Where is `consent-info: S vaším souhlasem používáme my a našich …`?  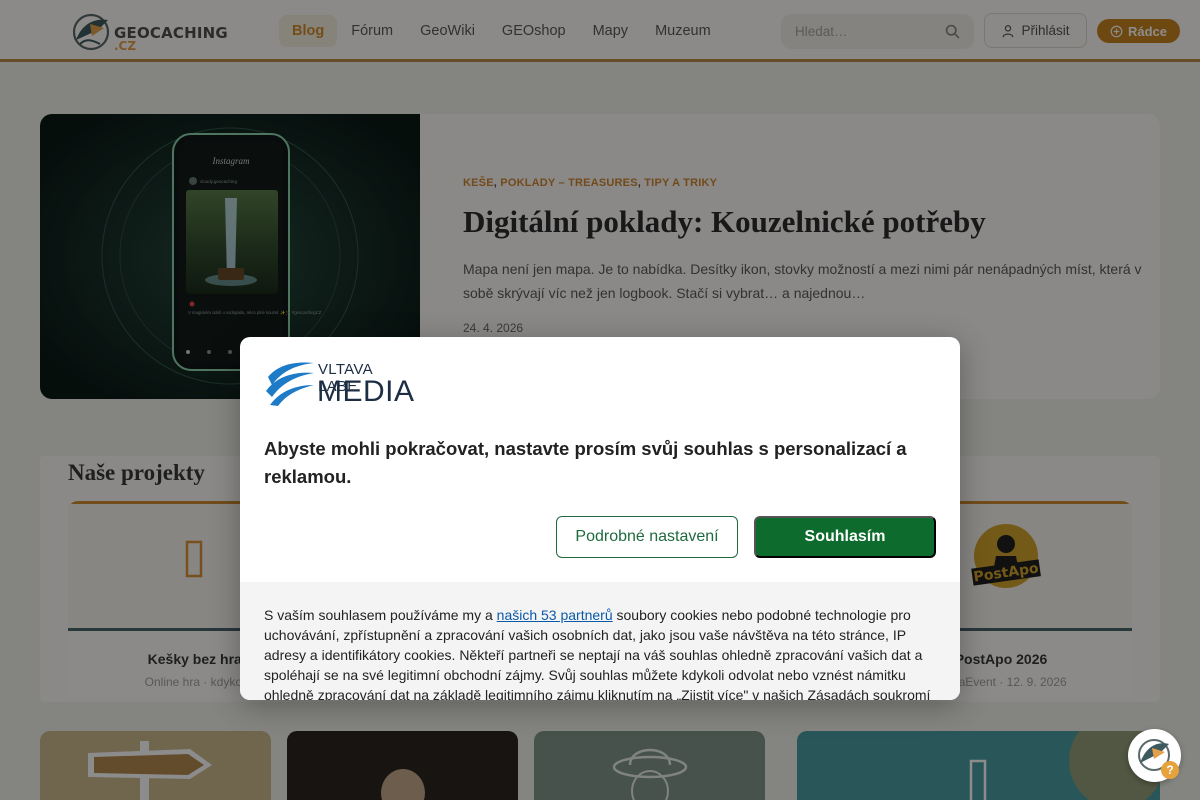
consent-info: S vaším souhlasem používáme my a našich … is located at coordinates (600, 641).